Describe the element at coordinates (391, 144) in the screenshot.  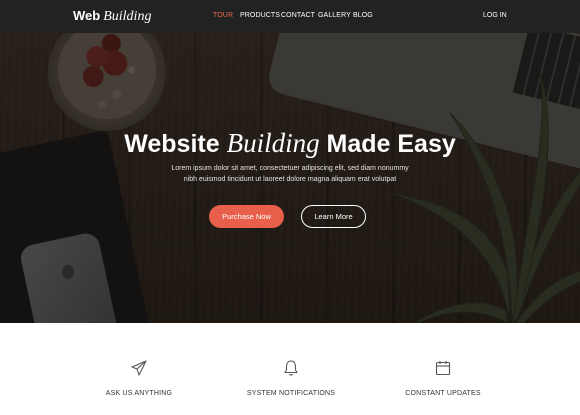
I see `hero-title-part-2: Made Easy` at that location.